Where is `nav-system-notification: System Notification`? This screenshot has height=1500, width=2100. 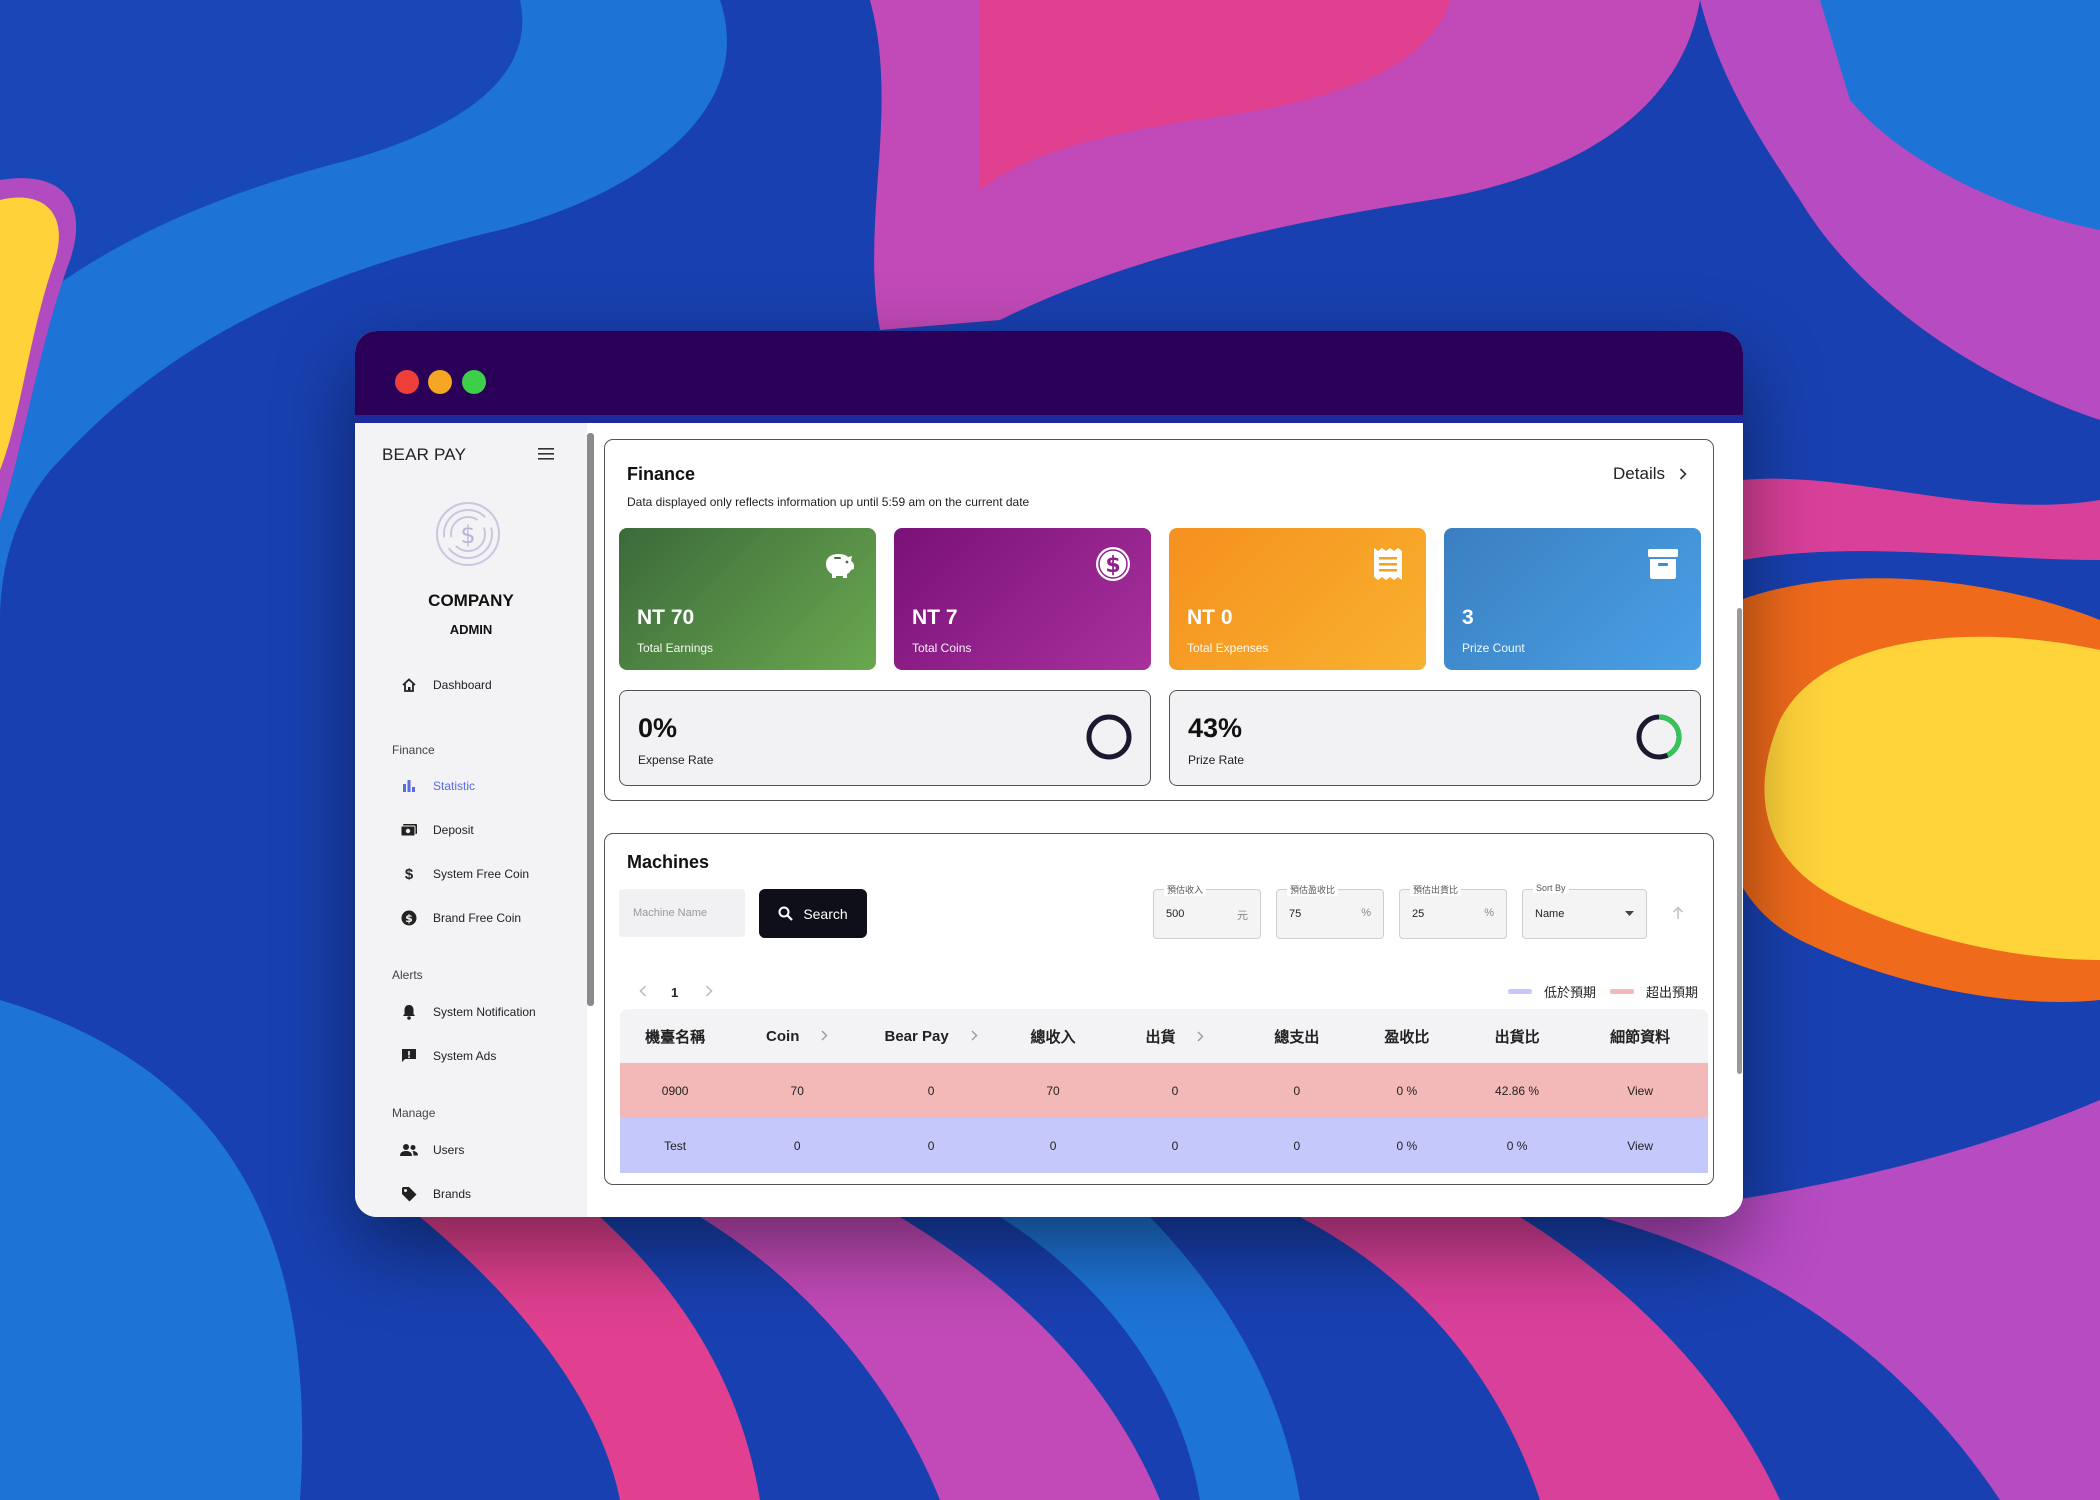 nav-system-notification: System Notification is located at coordinates (468, 1012).